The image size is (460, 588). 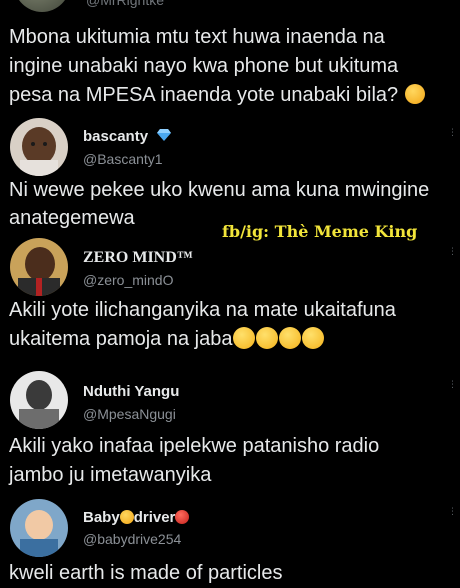 What do you see at coordinates (132, 539) in the screenshot?
I see `user-handle: @babydrive254` at bounding box center [132, 539].